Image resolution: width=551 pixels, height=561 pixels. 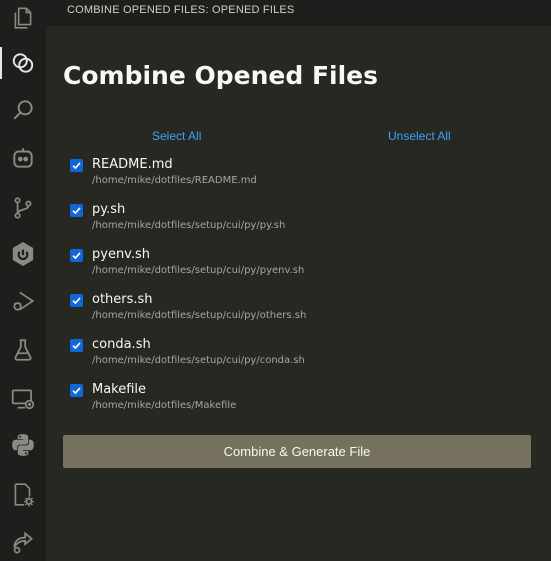 I want to click on combine-files-icon, so click(x=23, y=63).